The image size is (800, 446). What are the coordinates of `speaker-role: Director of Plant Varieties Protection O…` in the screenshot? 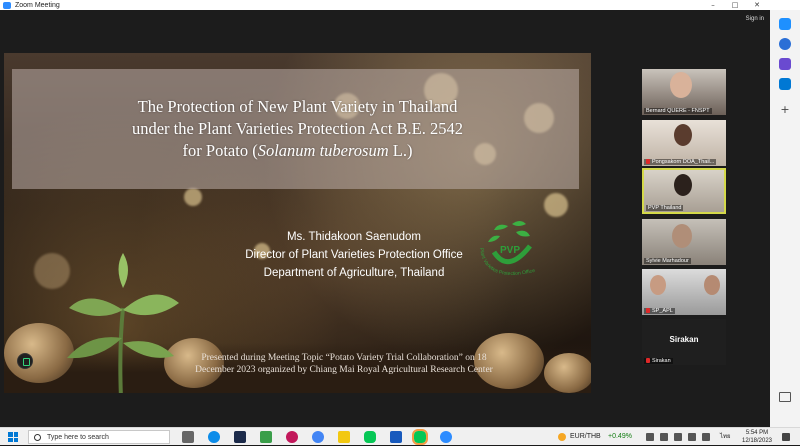 It's located at (354, 255).